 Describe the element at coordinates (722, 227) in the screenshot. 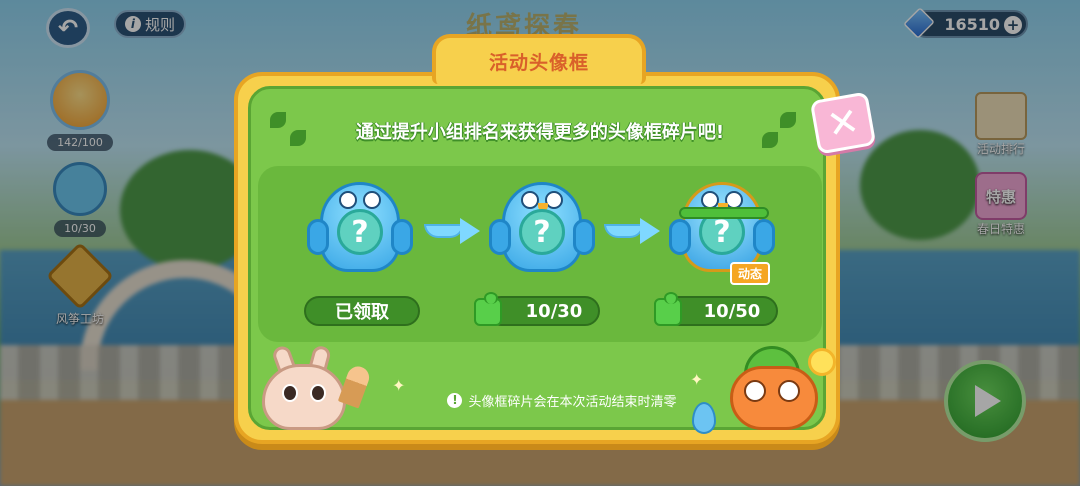

I see `owl-frame-animated-icon: ?` at that location.